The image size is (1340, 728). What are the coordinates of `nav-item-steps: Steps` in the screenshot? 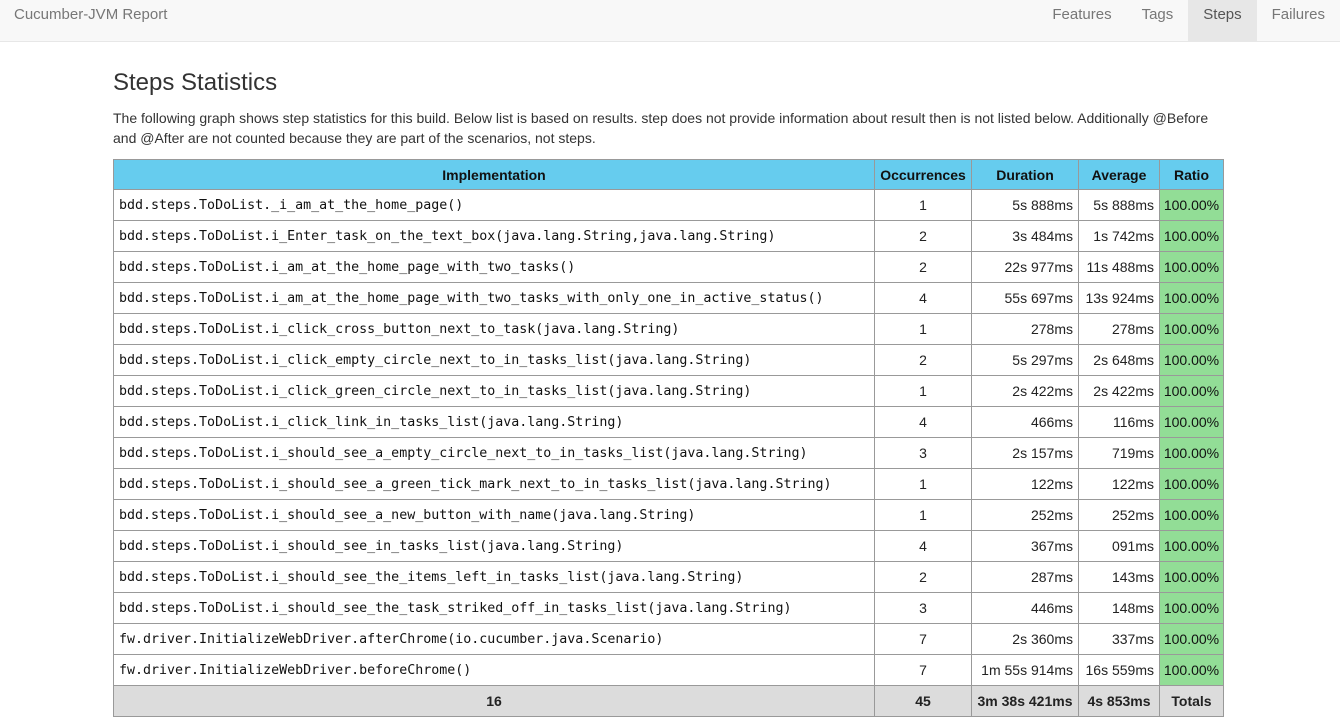 It's located at (1222, 20).